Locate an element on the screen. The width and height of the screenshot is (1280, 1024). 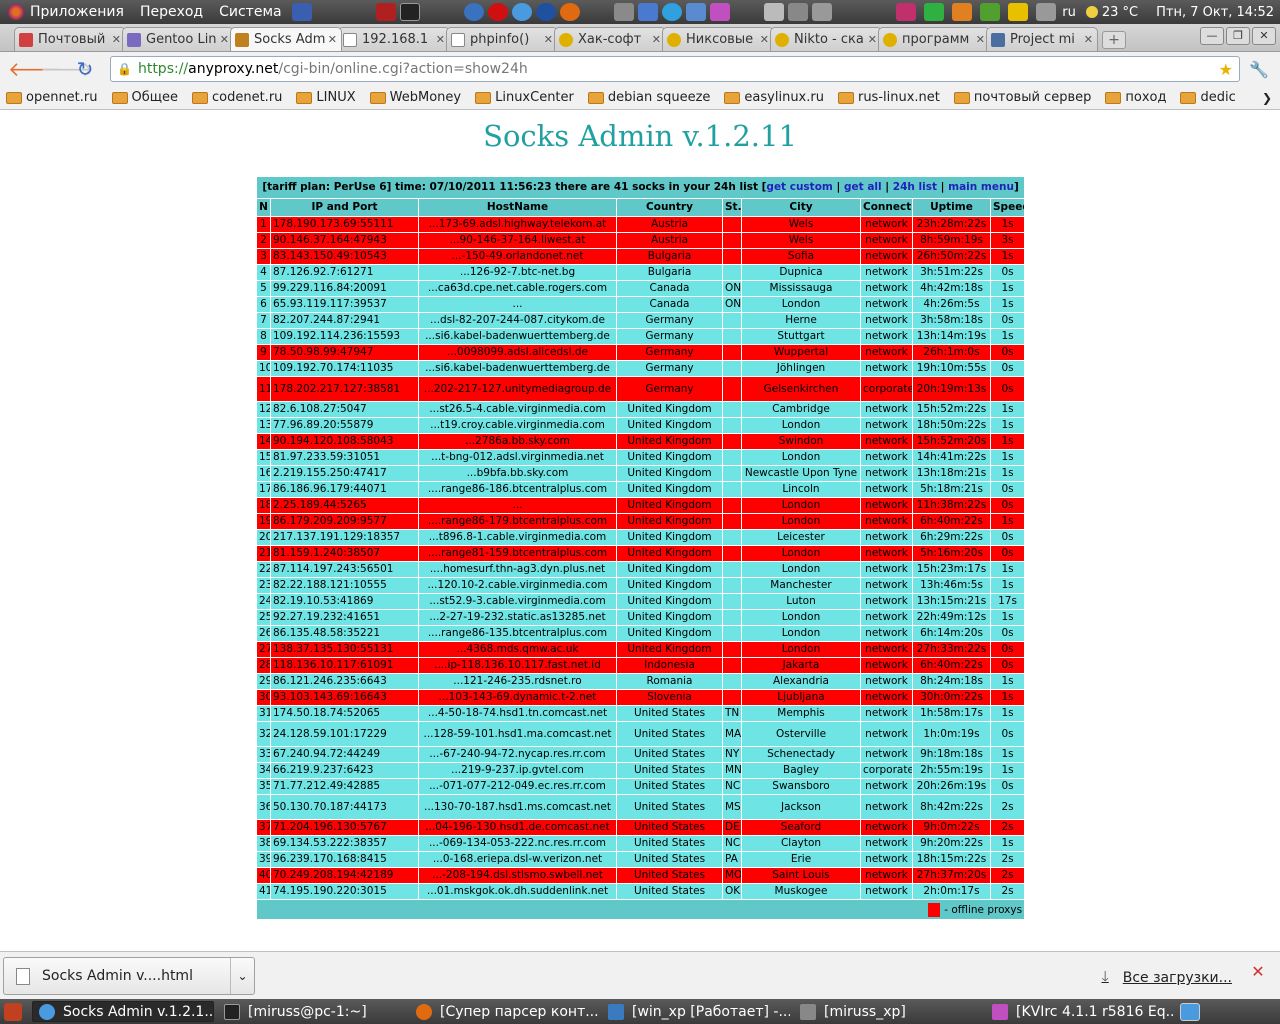
tab-hack-soft: Хак-софт ✕ is located at coordinates (610, 39).